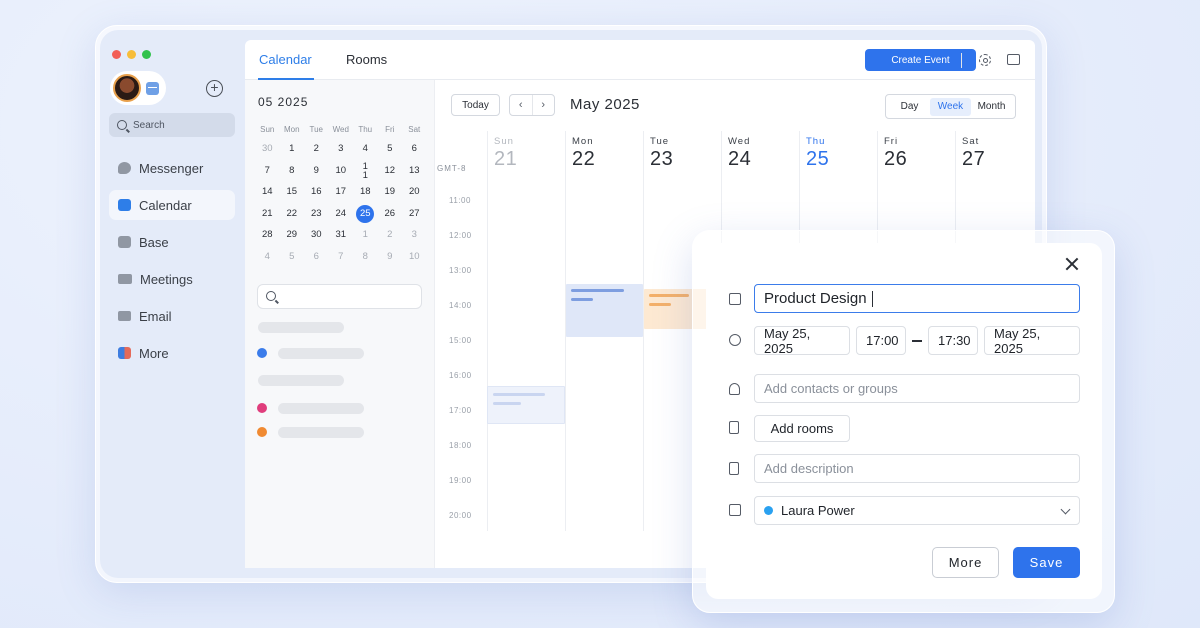  What do you see at coordinates (661, 153) in the screenshot?
I see `day-header: Tue 23` at bounding box center [661, 153].